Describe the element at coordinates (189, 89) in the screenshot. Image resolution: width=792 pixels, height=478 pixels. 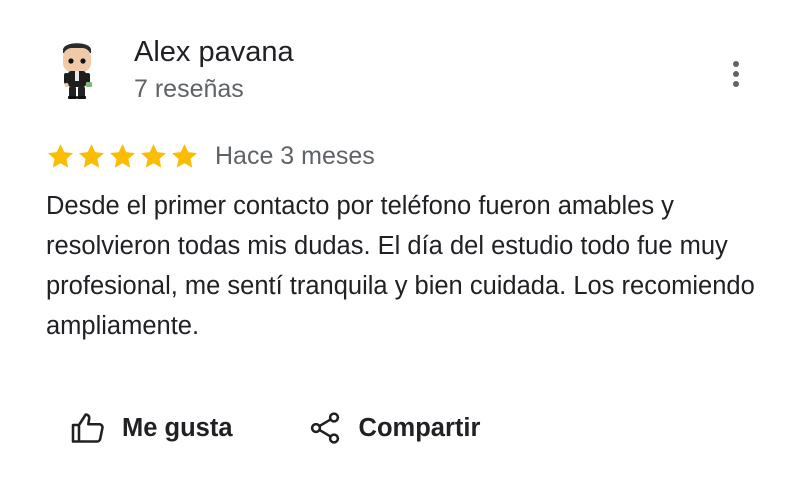
I see `author-review-count: 7 reseñas` at that location.